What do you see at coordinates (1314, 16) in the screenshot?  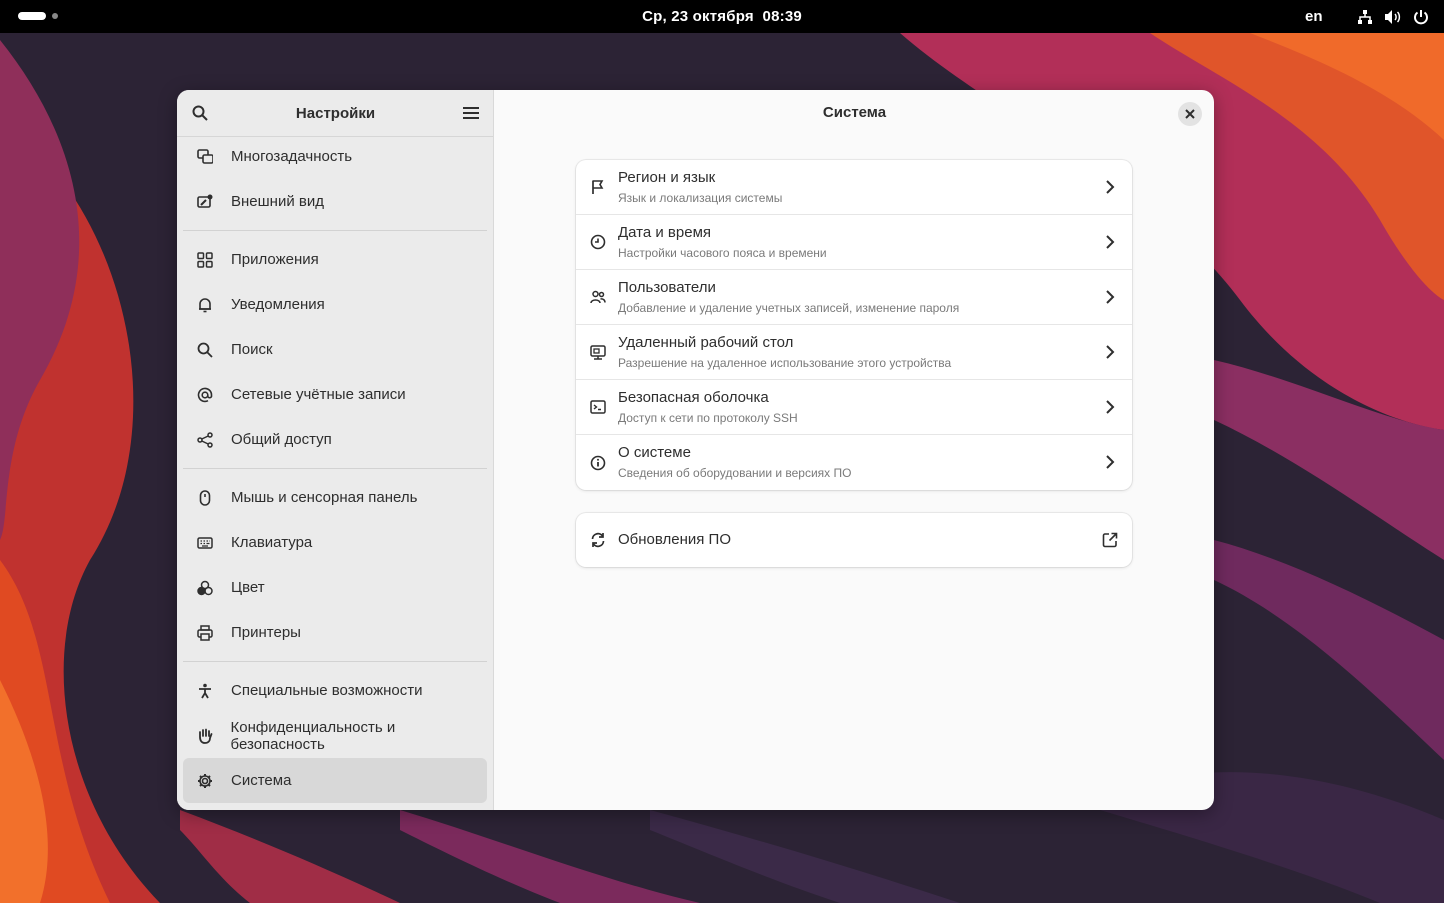 I see `keyboard-layout-indicator: en` at bounding box center [1314, 16].